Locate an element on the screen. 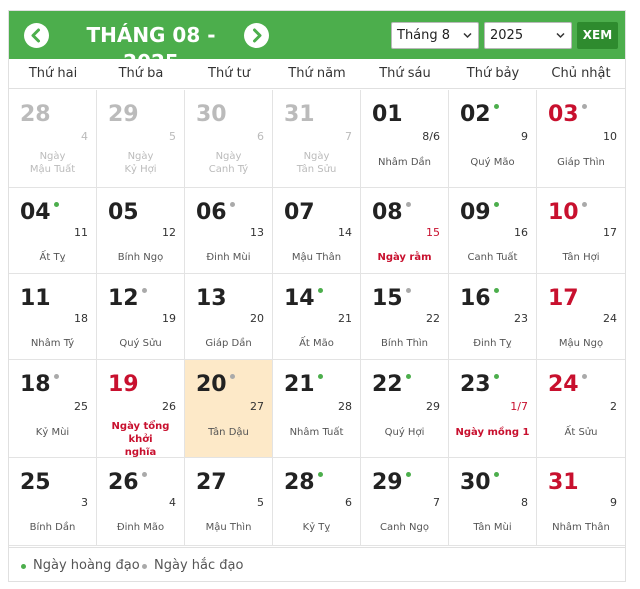  day-cell: 31 9 Nhâm Thân is located at coordinates (581, 502).